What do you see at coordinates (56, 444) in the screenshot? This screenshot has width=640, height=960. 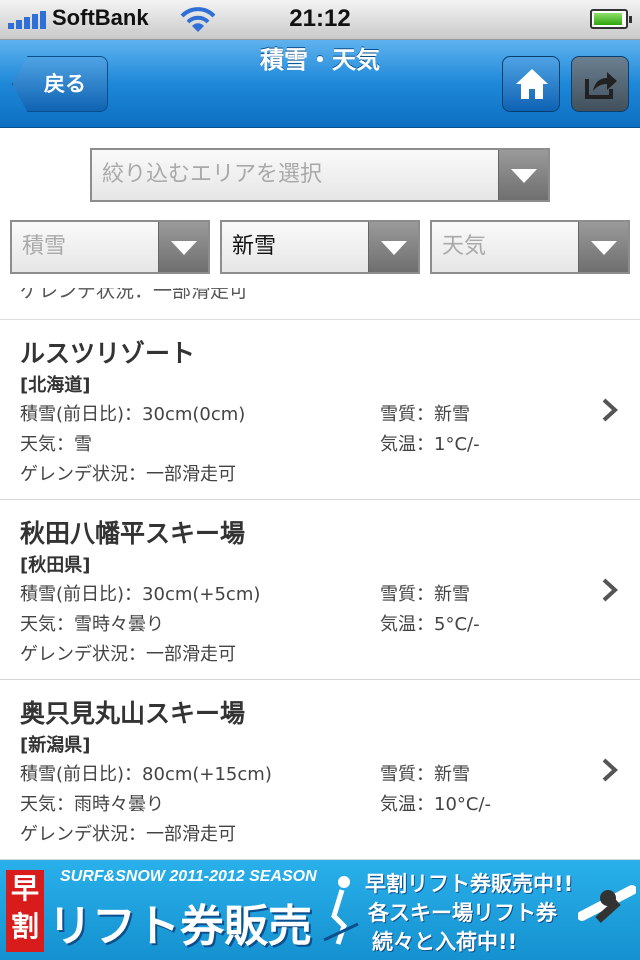 I see `weather: 天気：雪` at bounding box center [56, 444].